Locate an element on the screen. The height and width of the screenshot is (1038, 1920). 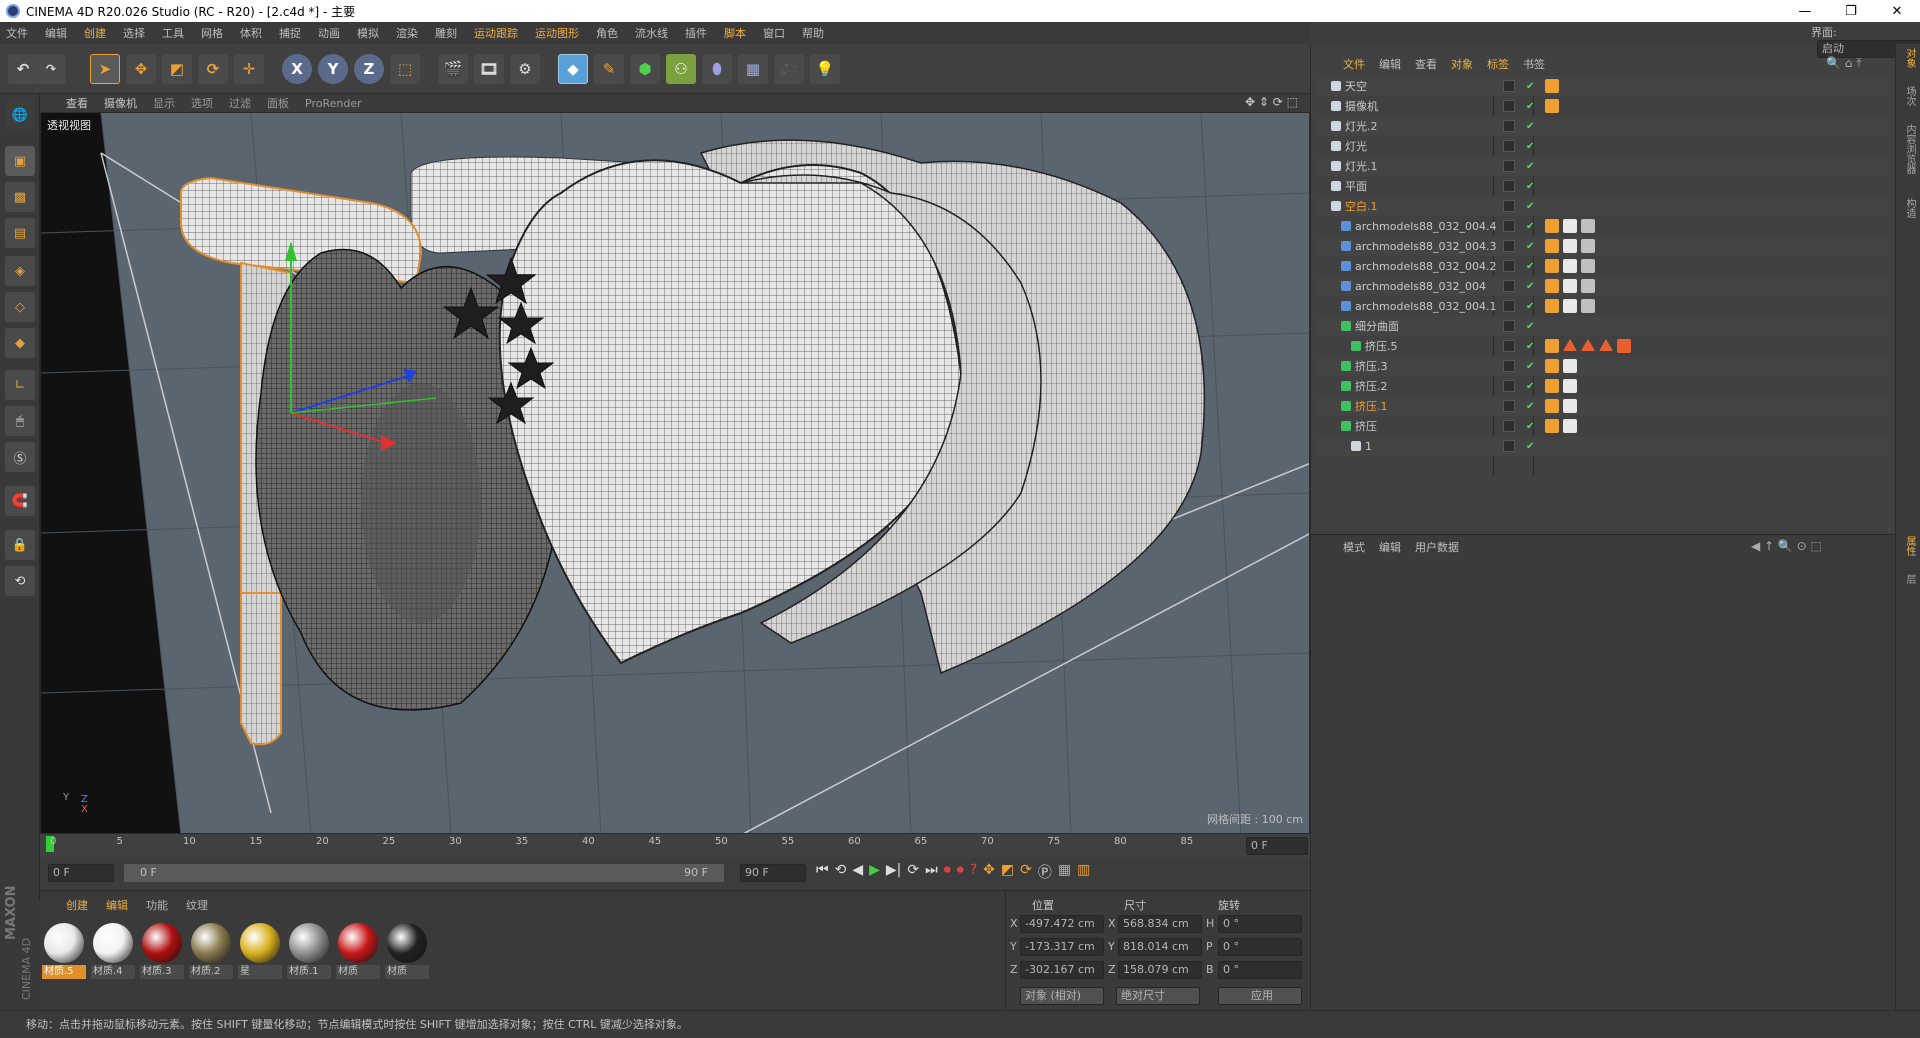
material-swatch: 材质.3 is located at coordinates (162, 950).